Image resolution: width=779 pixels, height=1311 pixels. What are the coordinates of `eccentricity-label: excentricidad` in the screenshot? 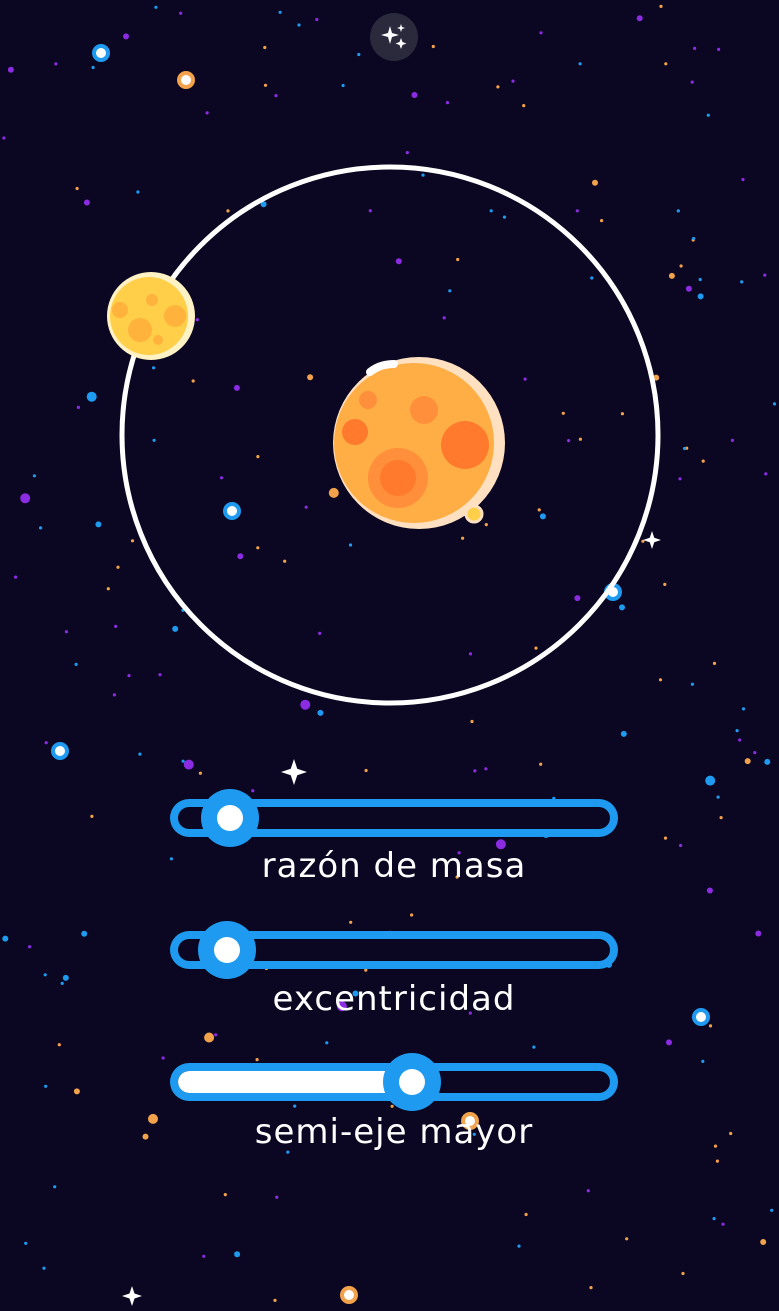 It's located at (394, 999).